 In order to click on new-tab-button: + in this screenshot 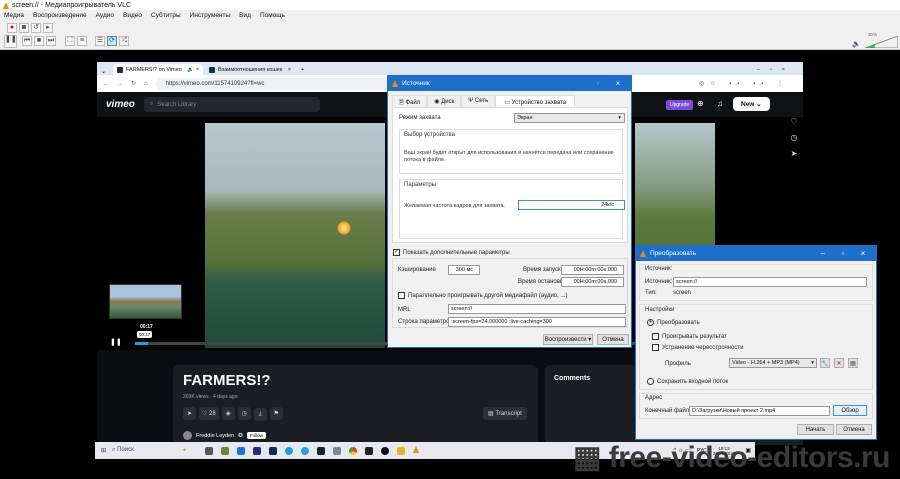, I will do `click(302, 71)`.